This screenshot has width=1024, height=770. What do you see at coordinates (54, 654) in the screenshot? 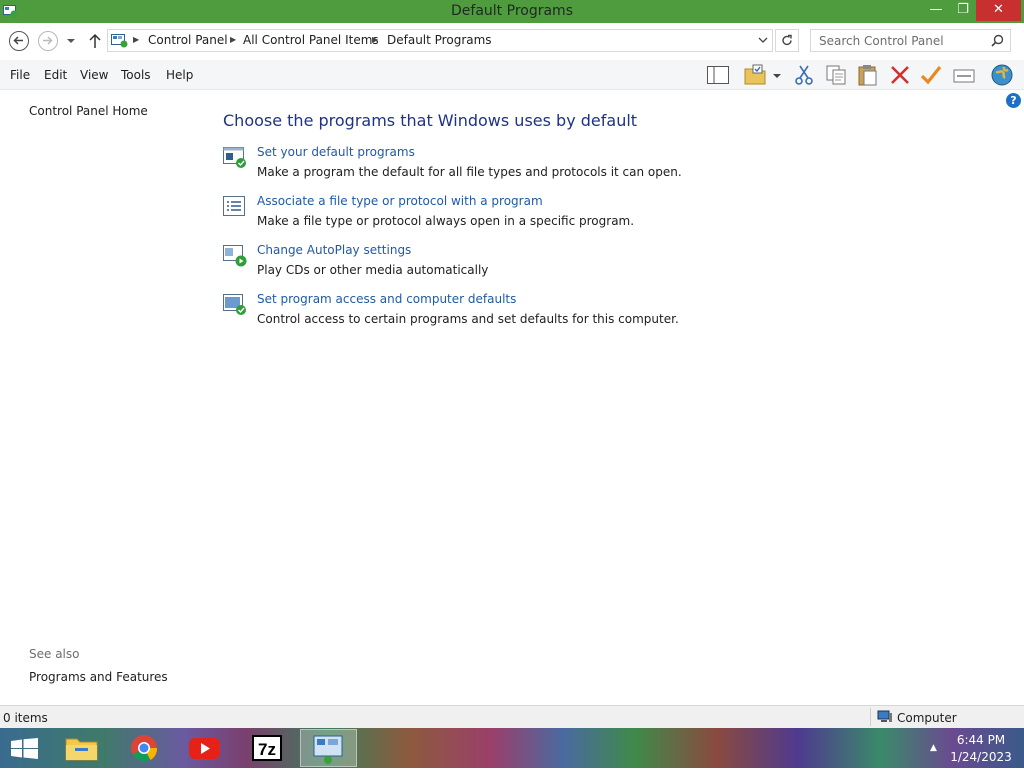
I see `see-also-heading: See also` at bounding box center [54, 654].